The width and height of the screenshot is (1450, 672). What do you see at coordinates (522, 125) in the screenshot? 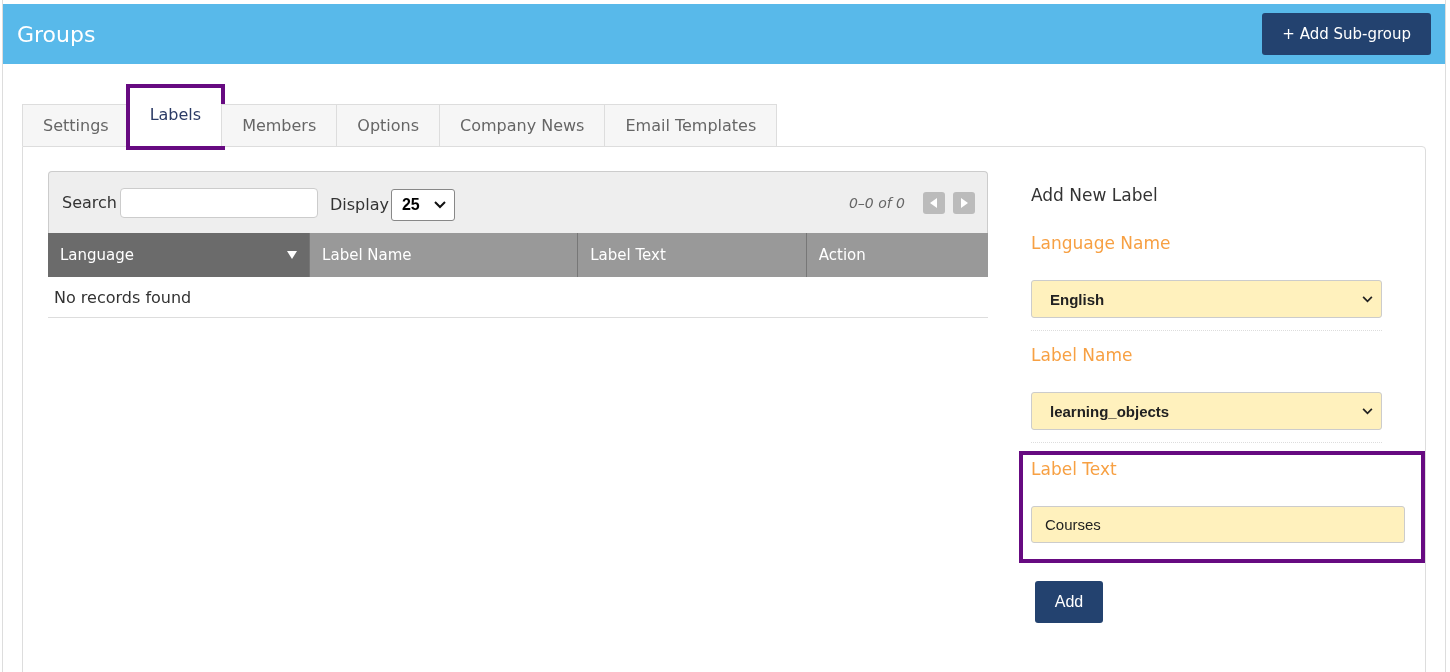
I see `tab: Company News` at bounding box center [522, 125].